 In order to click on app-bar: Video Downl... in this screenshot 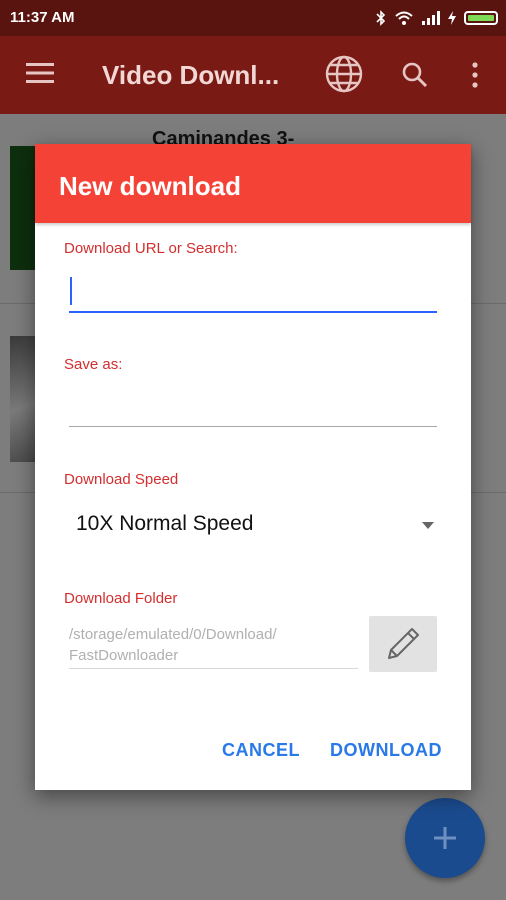, I will do `click(253, 75)`.